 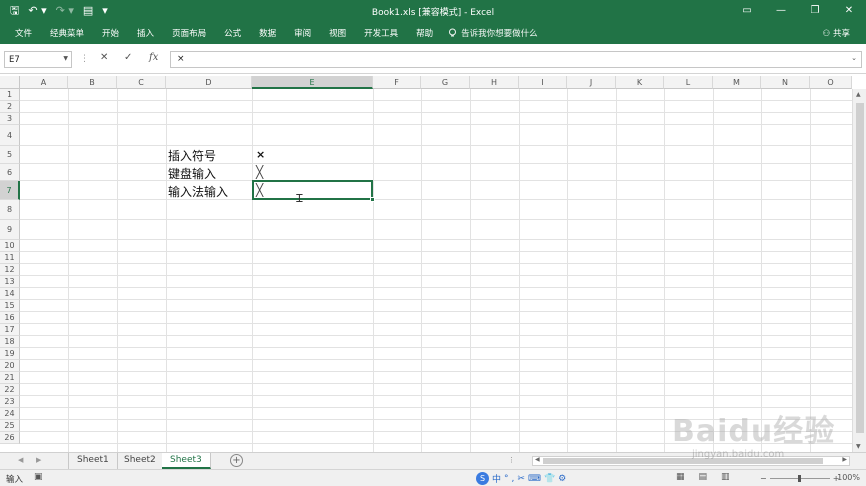 What do you see at coordinates (10, 414) in the screenshot?
I see `row-header: 24` at bounding box center [10, 414].